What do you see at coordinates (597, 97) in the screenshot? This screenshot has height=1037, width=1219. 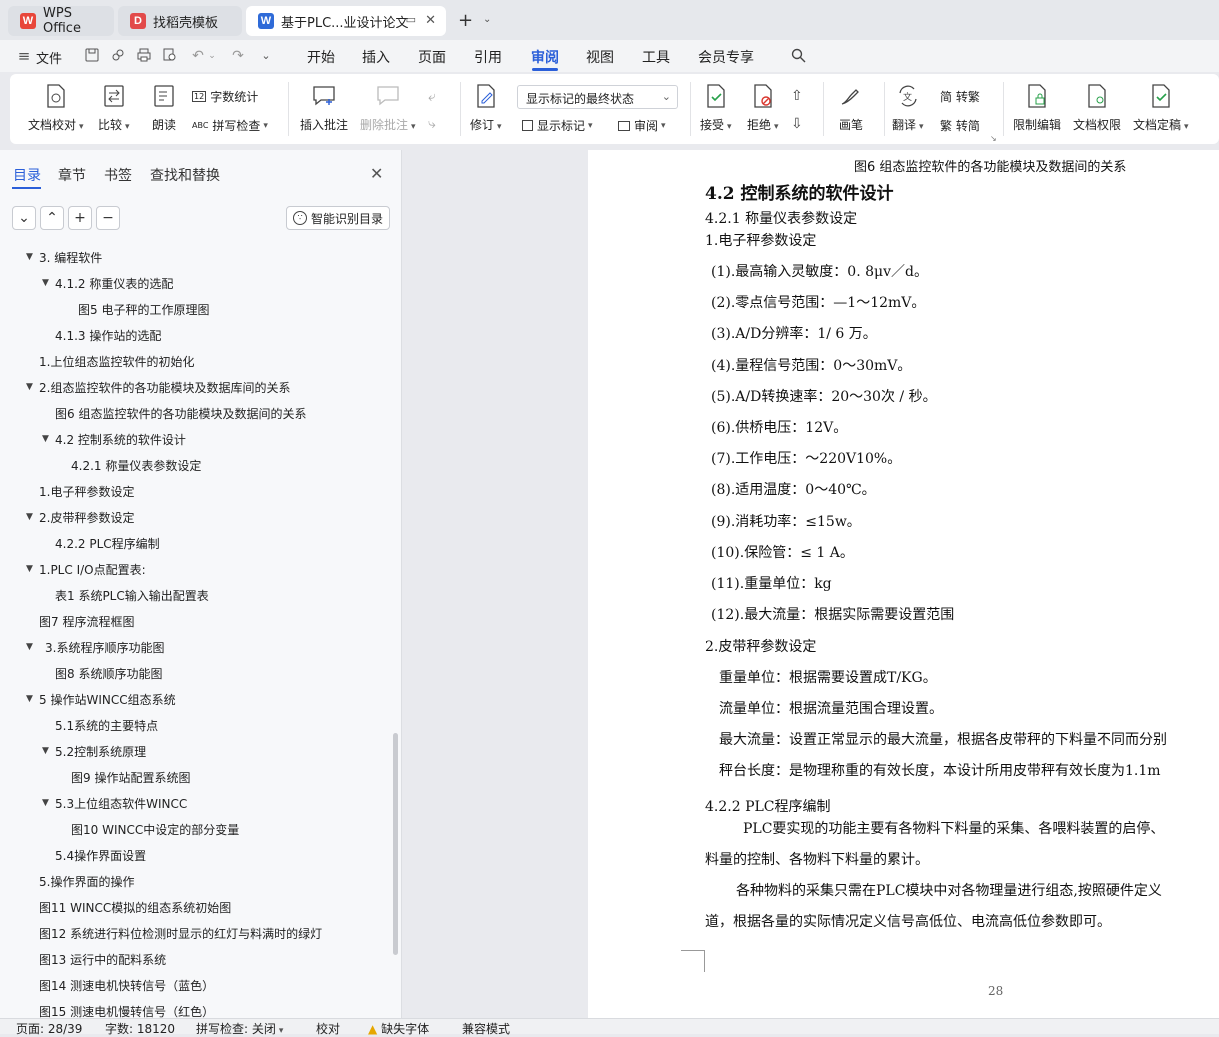 I see `display-mode-select: 显示标记的最终状态 ⌄` at bounding box center [597, 97].